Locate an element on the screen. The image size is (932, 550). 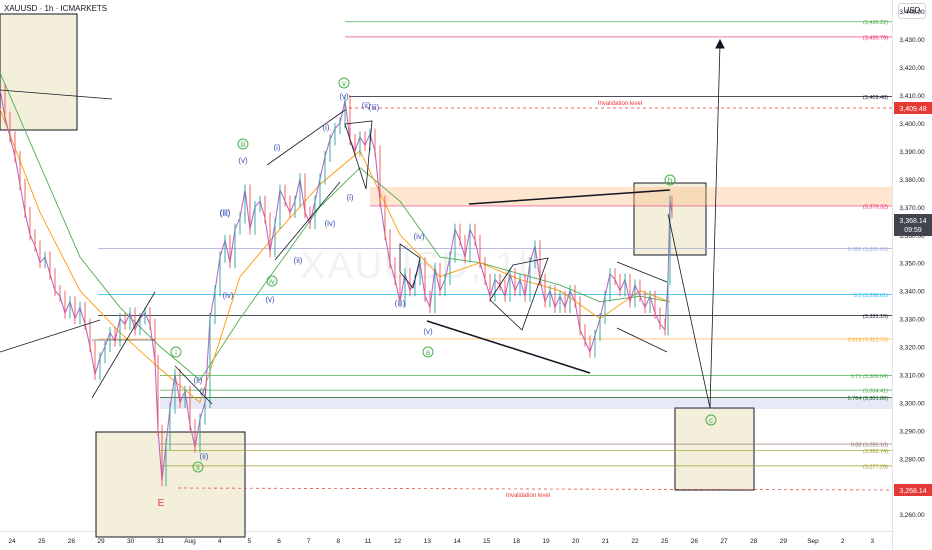
time-axis-tick: 4 is located at coordinates (220, 541).